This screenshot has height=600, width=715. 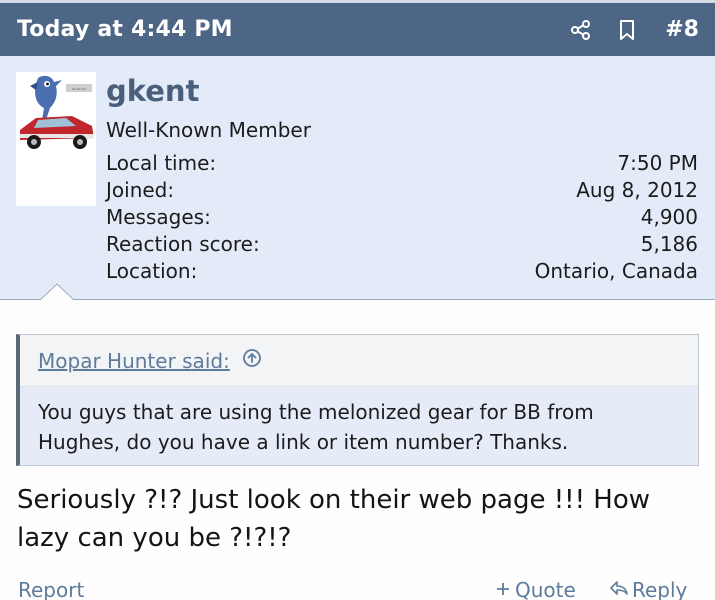 What do you see at coordinates (637, 190) in the screenshot?
I see `stat-value: Aug 8, 2012` at bounding box center [637, 190].